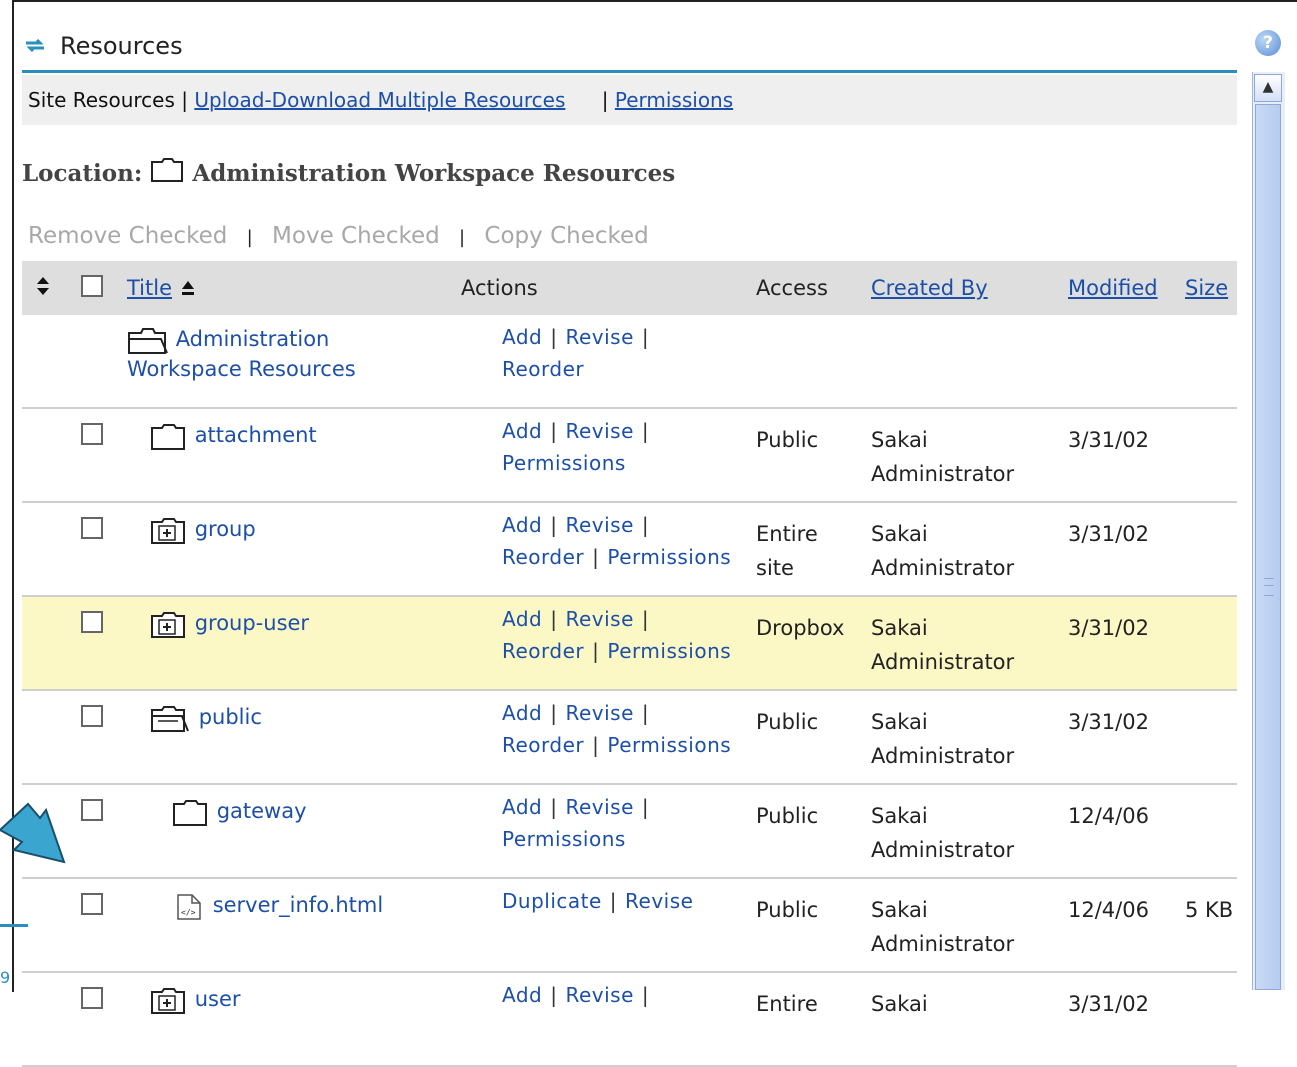 This screenshot has width=1297, height=1067. I want to click on duplicate-link: Duplicate, so click(552, 901).